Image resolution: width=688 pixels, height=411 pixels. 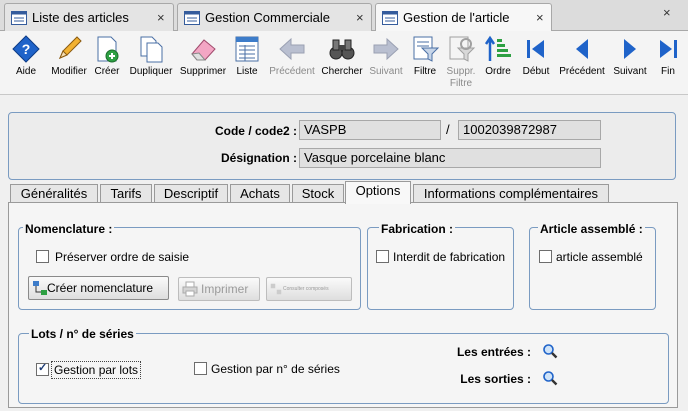 I want to click on forbid-fabrication-label: Interdit de fabrication, so click(x=449, y=257).